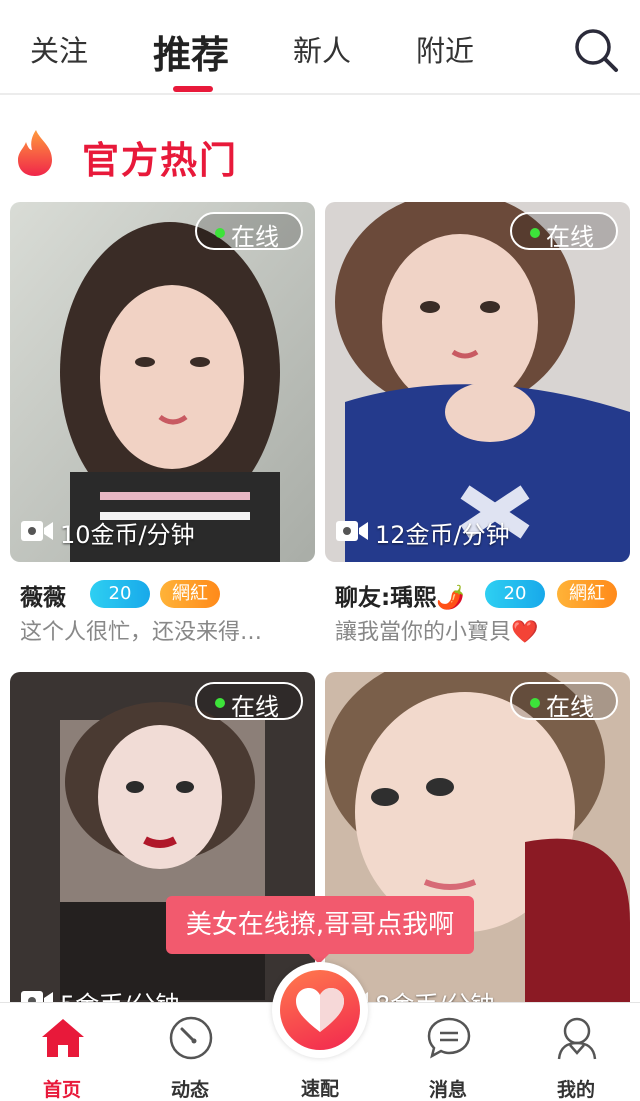 This screenshot has width=640, height=1101. What do you see at coordinates (160, 160) in the screenshot?
I see `section-title: 官方热门` at bounding box center [160, 160].